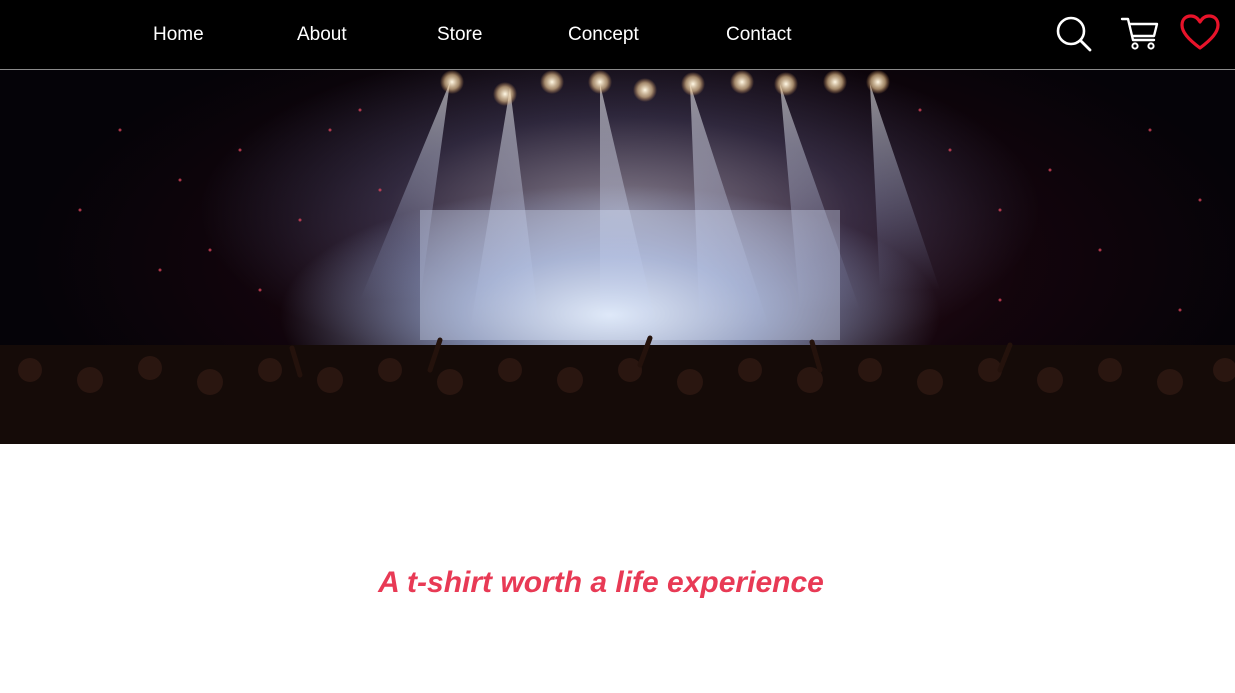 The image size is (1235, 693). I want to click on nav-link-home: Home, so click(178, 35).